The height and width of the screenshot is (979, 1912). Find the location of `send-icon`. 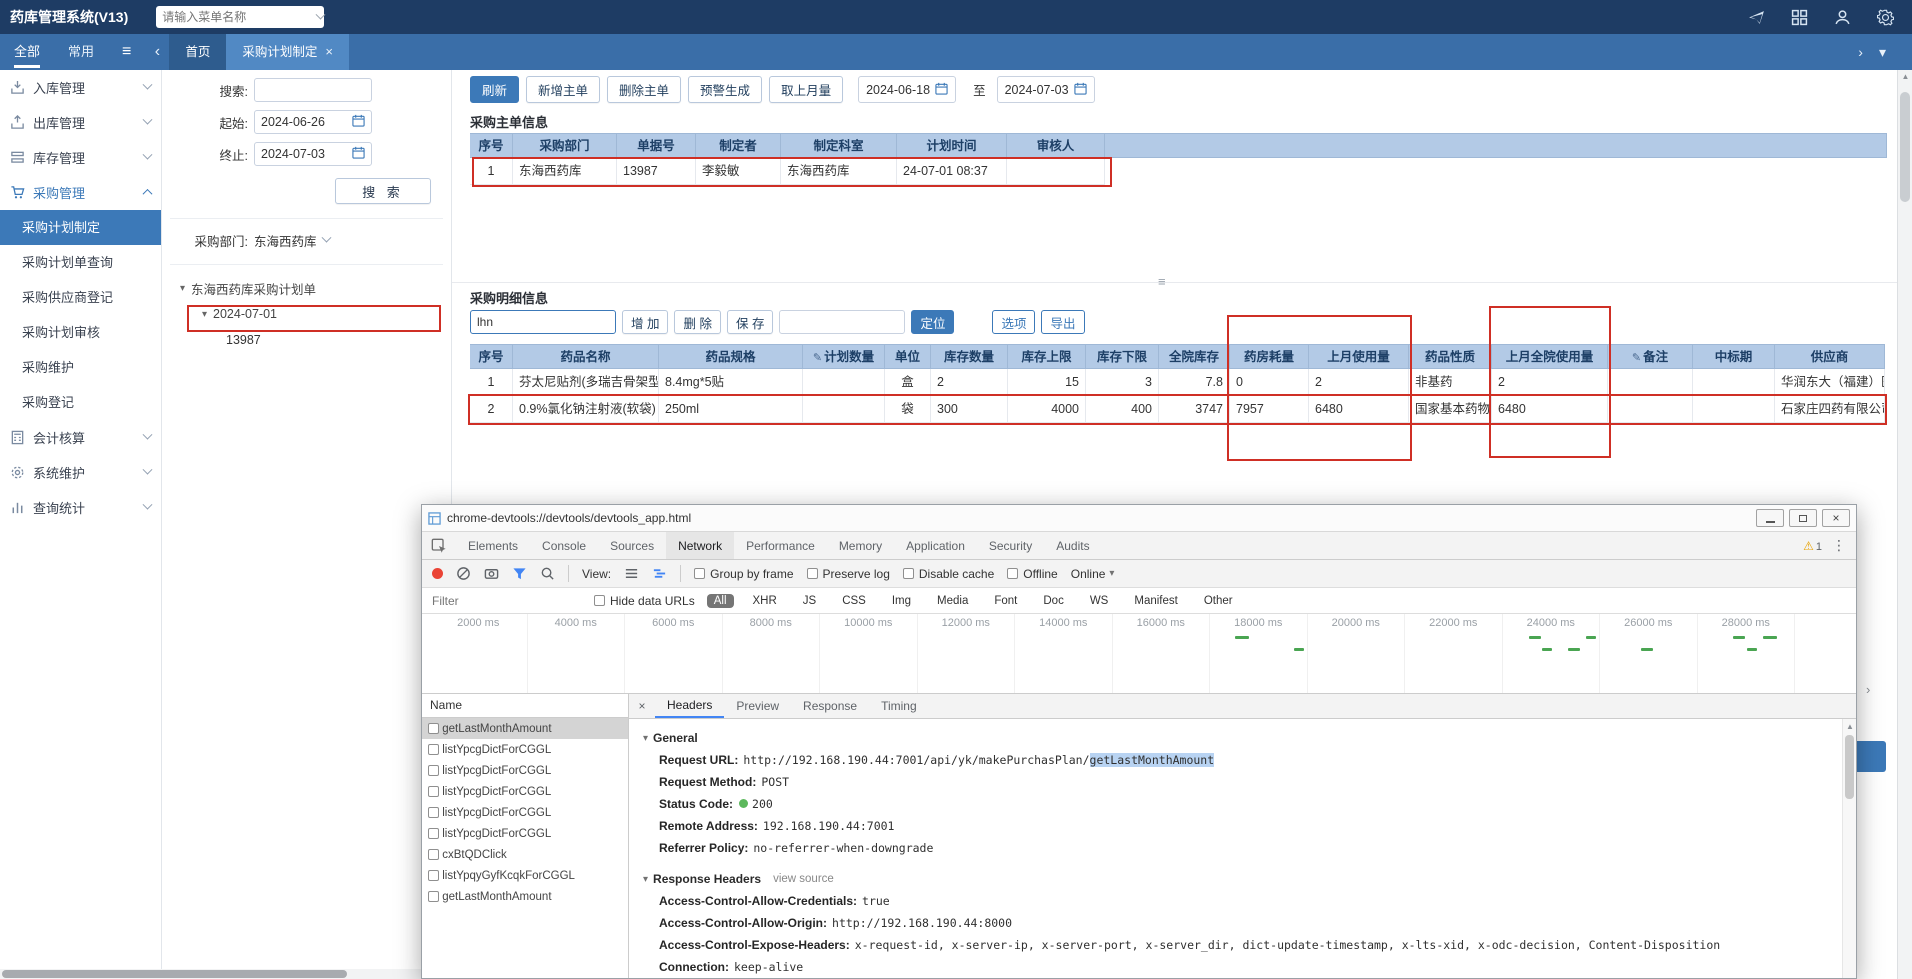

send-icon is located at coordinates (1756, 17).